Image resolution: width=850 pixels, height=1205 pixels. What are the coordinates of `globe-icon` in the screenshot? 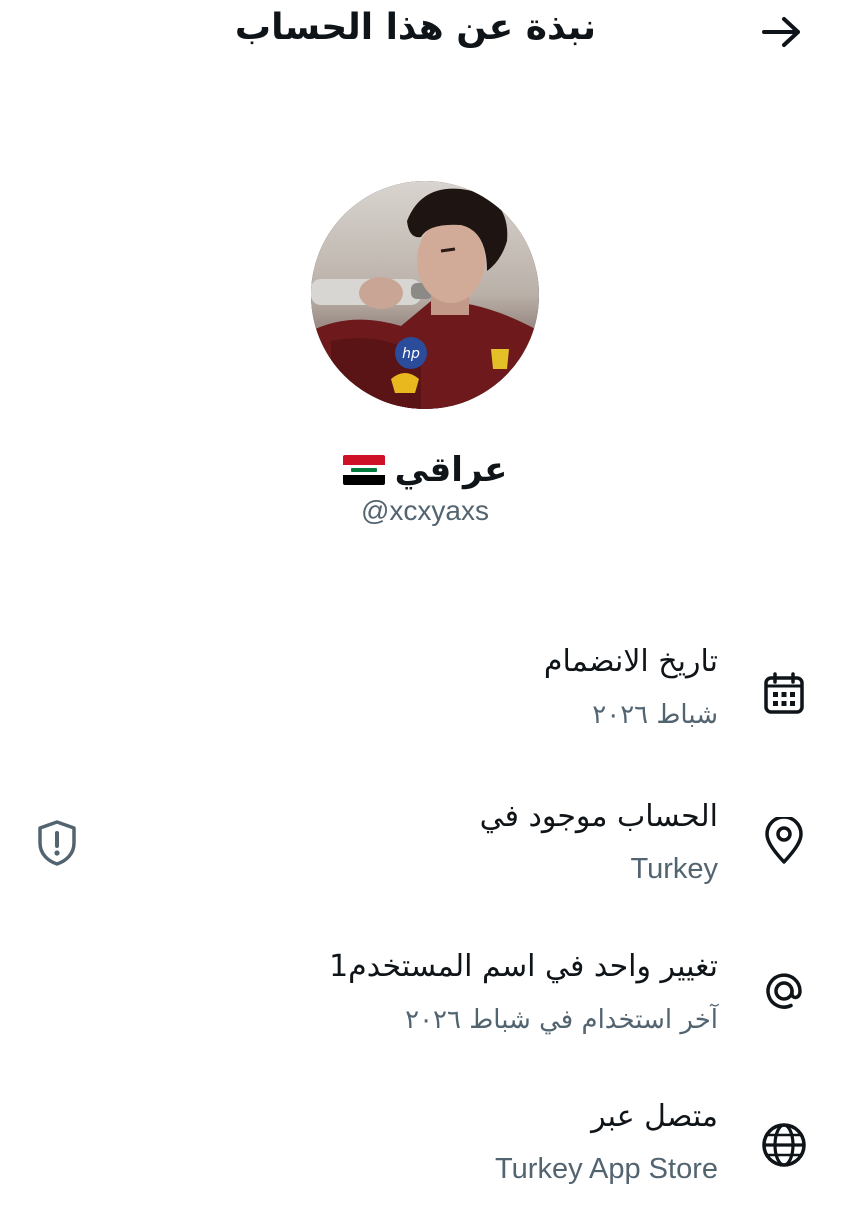 It's located at (784, 1145).